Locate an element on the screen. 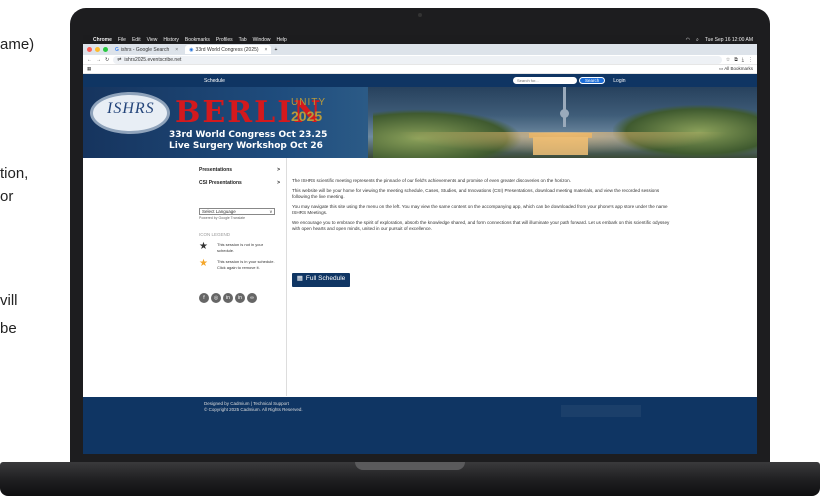 The height and width of the screenshot is (501, 820). menu-item: Chrome is located at coordinates (102, 40).